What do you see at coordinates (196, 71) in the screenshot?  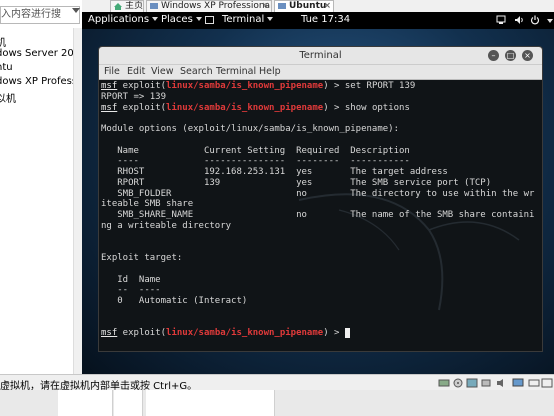 I see `menu-search: Search` at bounding box center [196, 71].